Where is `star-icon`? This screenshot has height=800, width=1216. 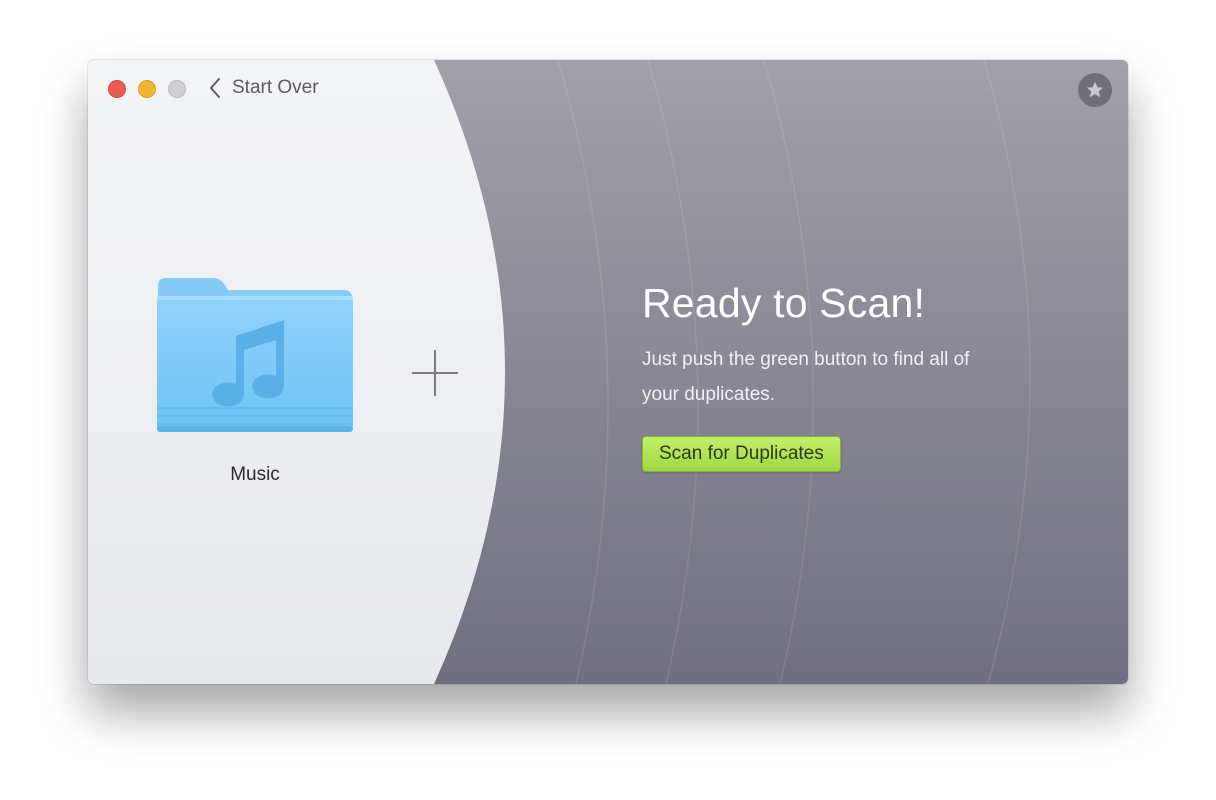
star-icon is located at coordinates (1095, 89).